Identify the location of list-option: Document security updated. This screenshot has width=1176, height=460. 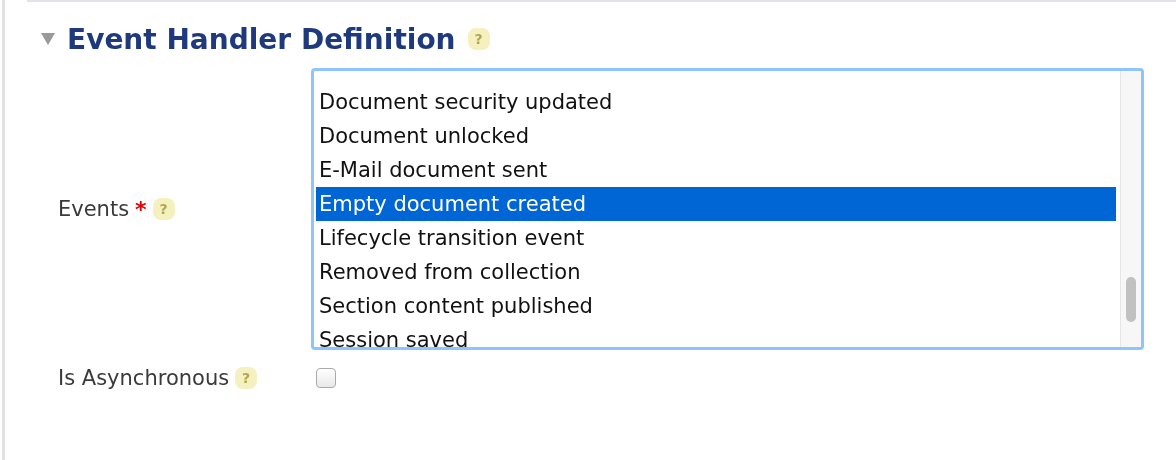
(716, 102).